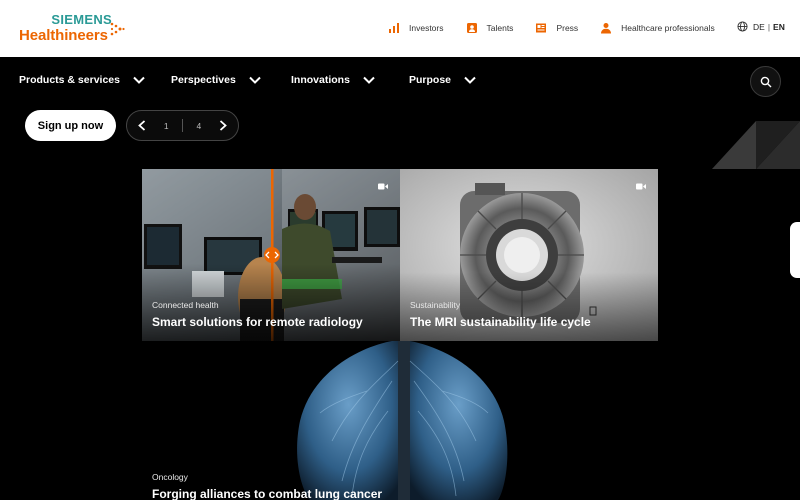 The width and height of the screenshot is (800, 500). Describe the element at coordinates (170, 477) in the screenshot. I see `card-category: Oncology` at that location.